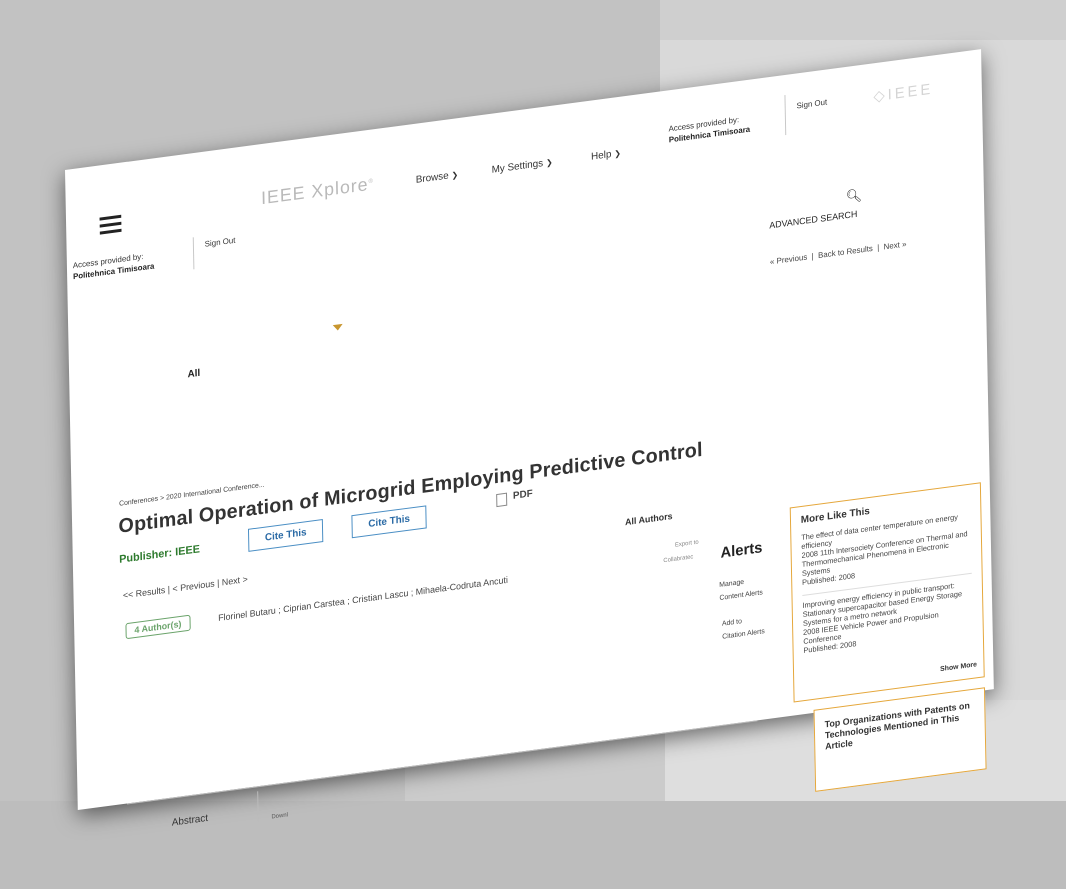 Image resolution: width=1066 pixels, height=889 pixels. I want to click on tab-download: Downl, so click(279, 816).